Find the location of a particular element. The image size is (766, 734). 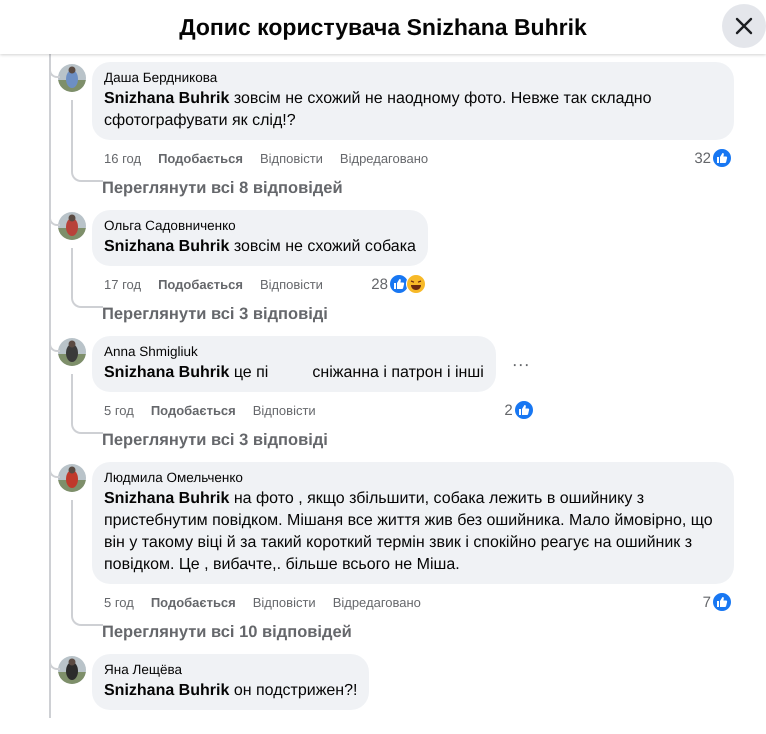

timestamp: 17 год is located at coordinates (123, 284).